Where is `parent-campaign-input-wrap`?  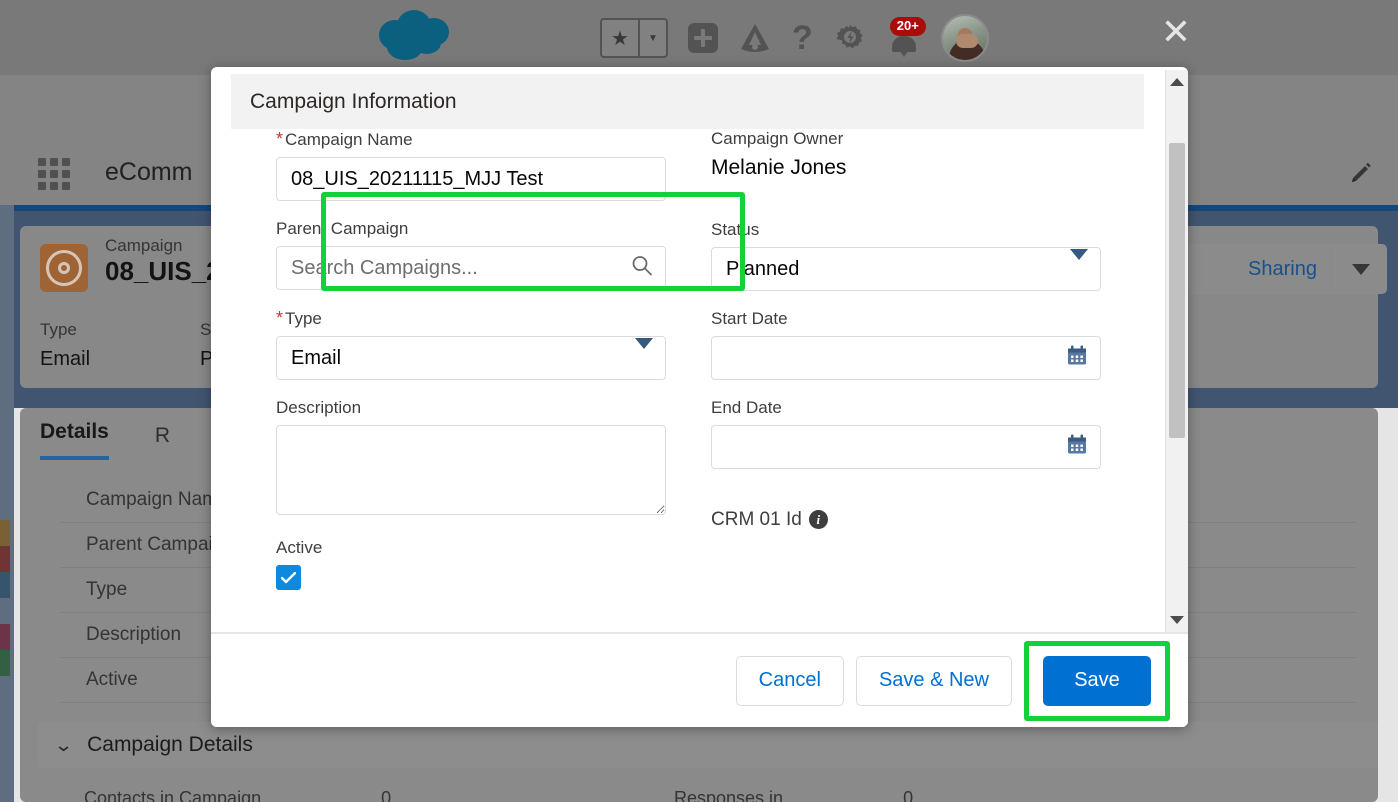
parent-campaign-input-wrap is located at coordinates (471, 268).